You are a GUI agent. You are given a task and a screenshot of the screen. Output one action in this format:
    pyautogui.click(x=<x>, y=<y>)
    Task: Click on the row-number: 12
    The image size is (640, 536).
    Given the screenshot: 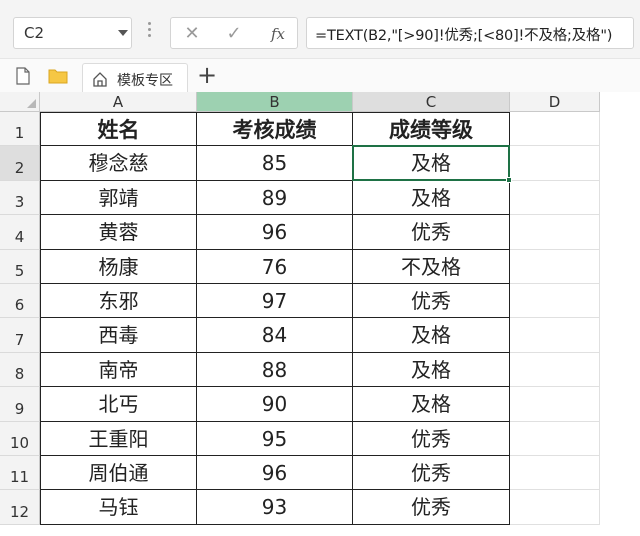 What is the action you would take?
    pyautogui.click(x=19, y=511)
    